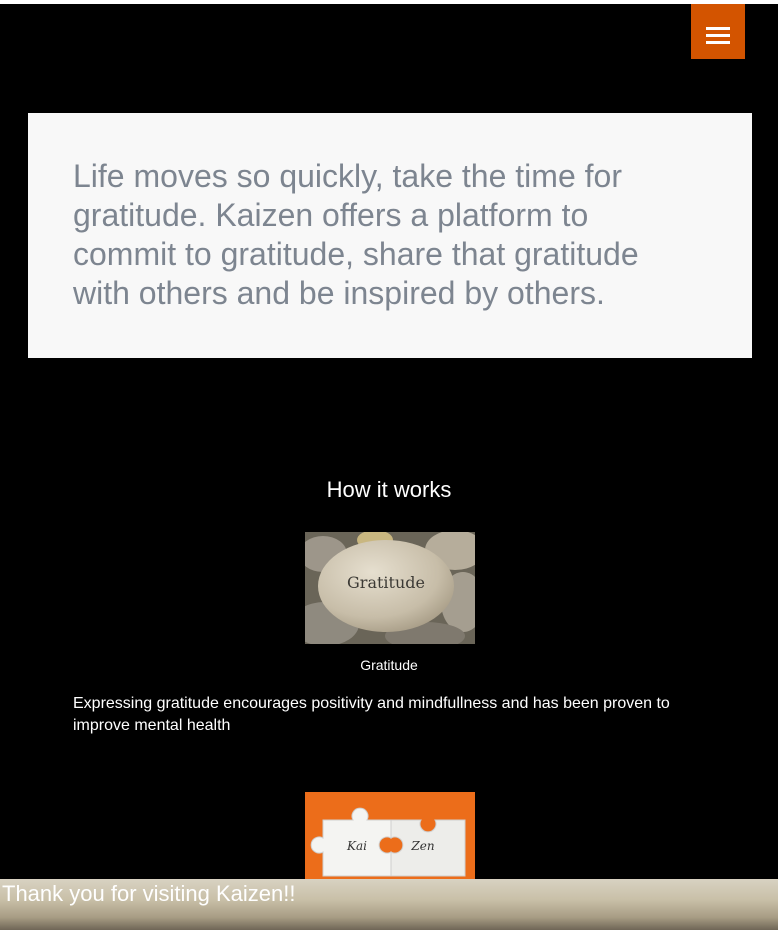 The image size is (778, 930). I want to click on top-strip, so click(389, 2).